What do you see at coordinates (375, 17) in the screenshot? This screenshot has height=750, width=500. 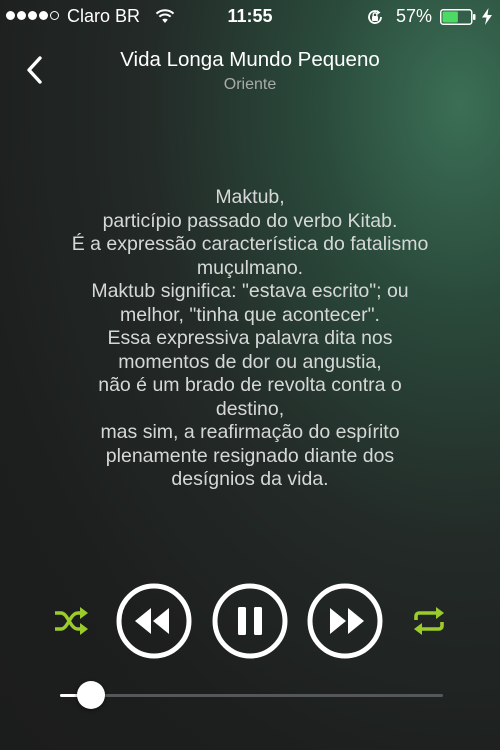 I see `rotation-lock-icon` at bounding box center [375, 17].